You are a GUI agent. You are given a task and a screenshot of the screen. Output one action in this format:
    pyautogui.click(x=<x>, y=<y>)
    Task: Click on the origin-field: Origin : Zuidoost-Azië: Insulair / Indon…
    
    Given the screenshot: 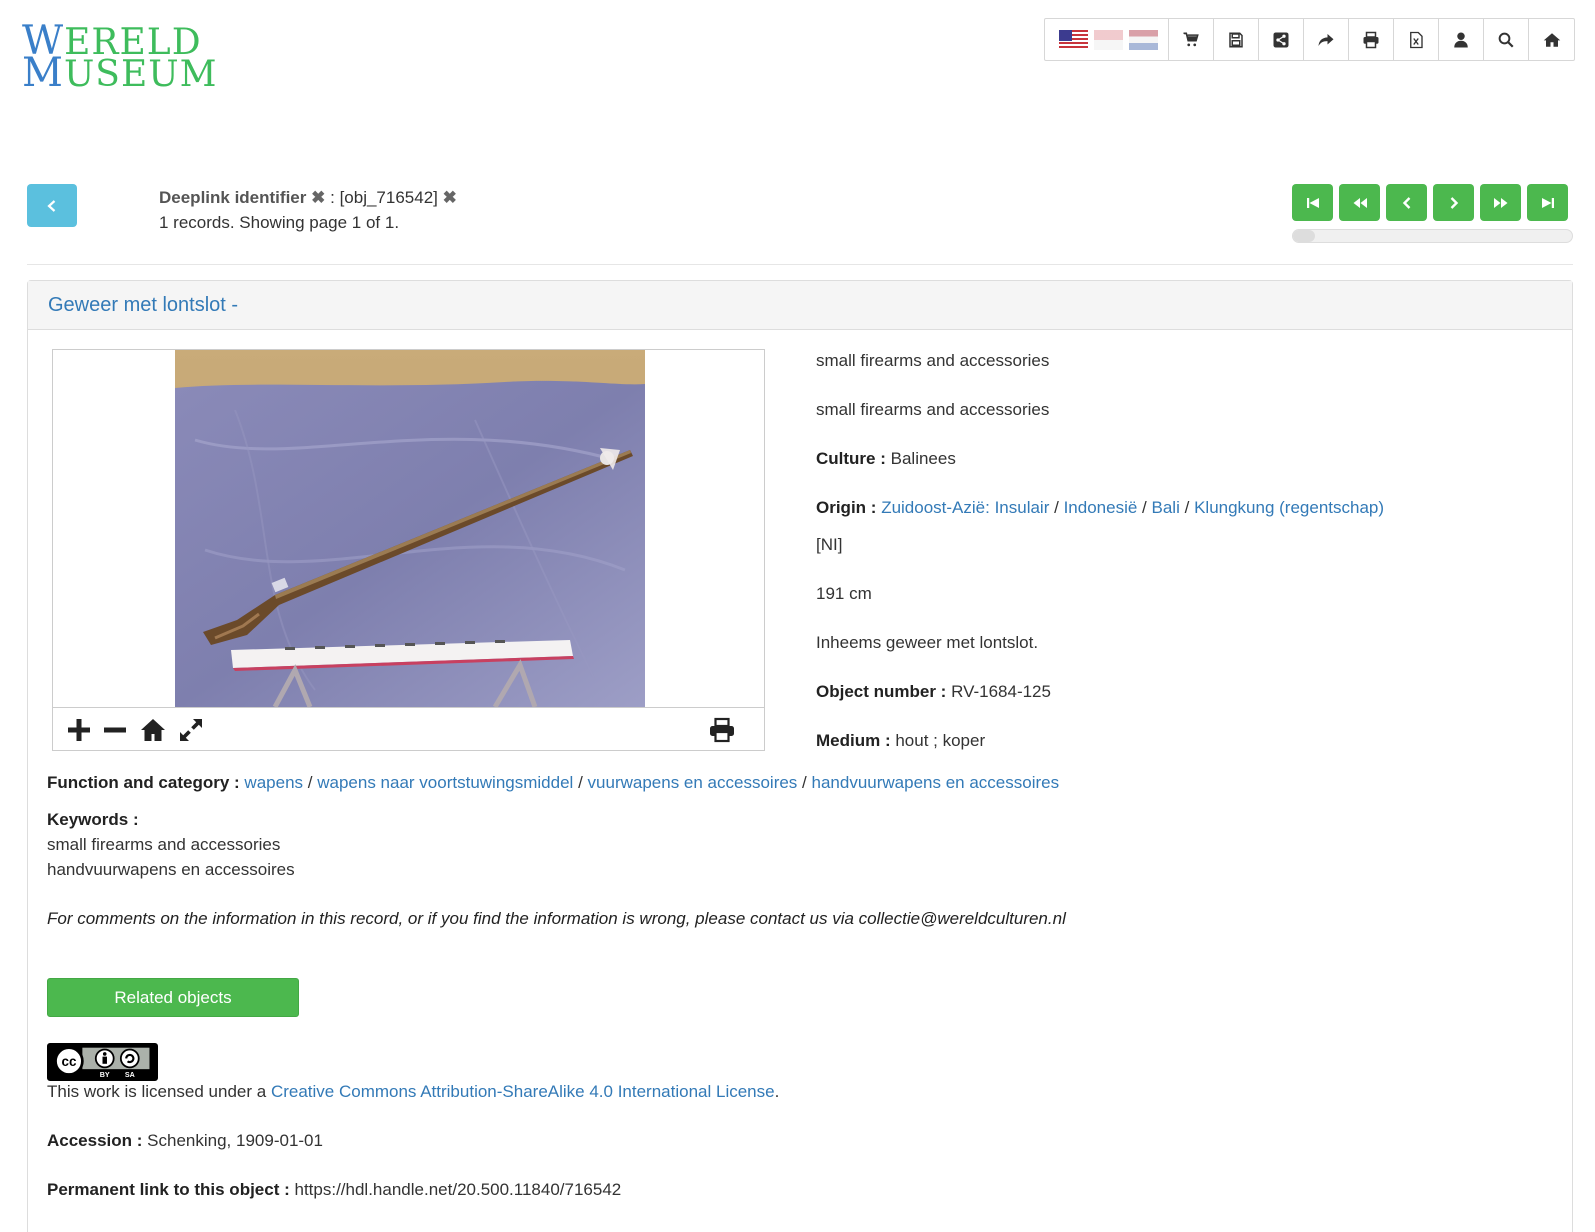 What is the action you would take?
    pyautogui.click(x=1100, y=508)
    